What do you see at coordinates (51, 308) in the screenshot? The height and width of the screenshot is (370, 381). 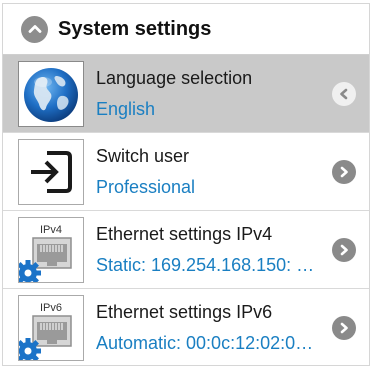 I see `port-label: IPv6` at bounding box center [51, 308].